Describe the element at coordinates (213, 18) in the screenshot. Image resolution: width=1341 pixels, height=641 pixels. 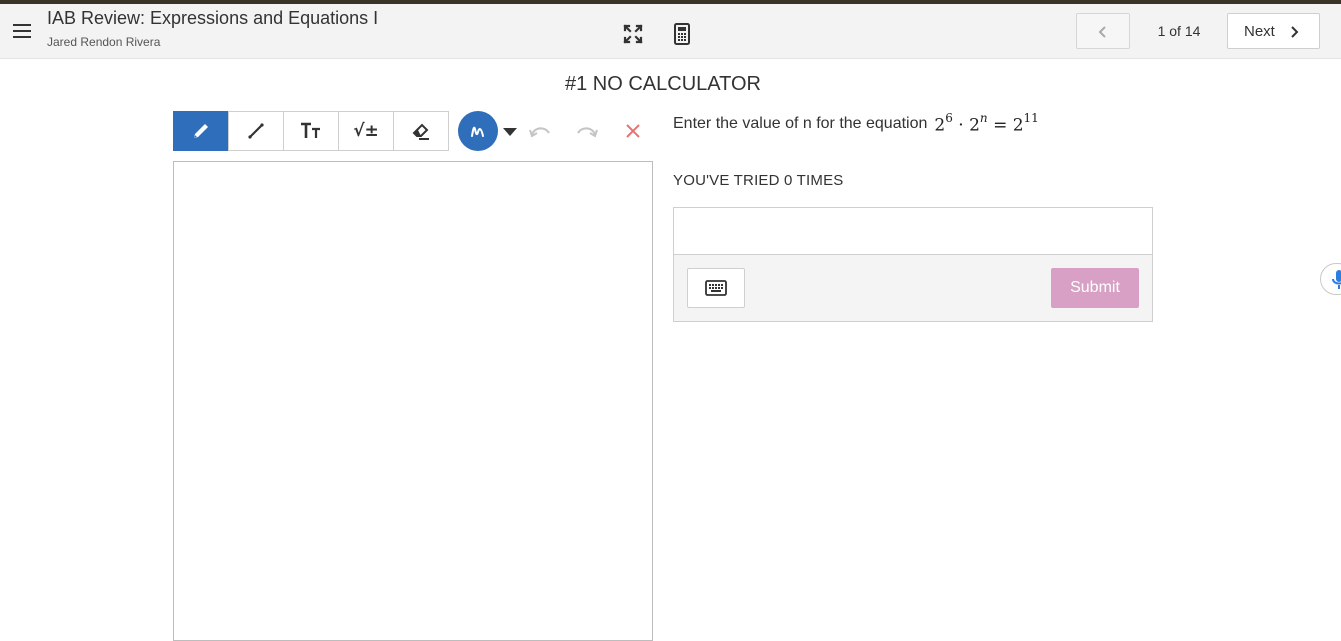
I see `assignment-title: IAB Review: Expressions and Equations I` at that location.